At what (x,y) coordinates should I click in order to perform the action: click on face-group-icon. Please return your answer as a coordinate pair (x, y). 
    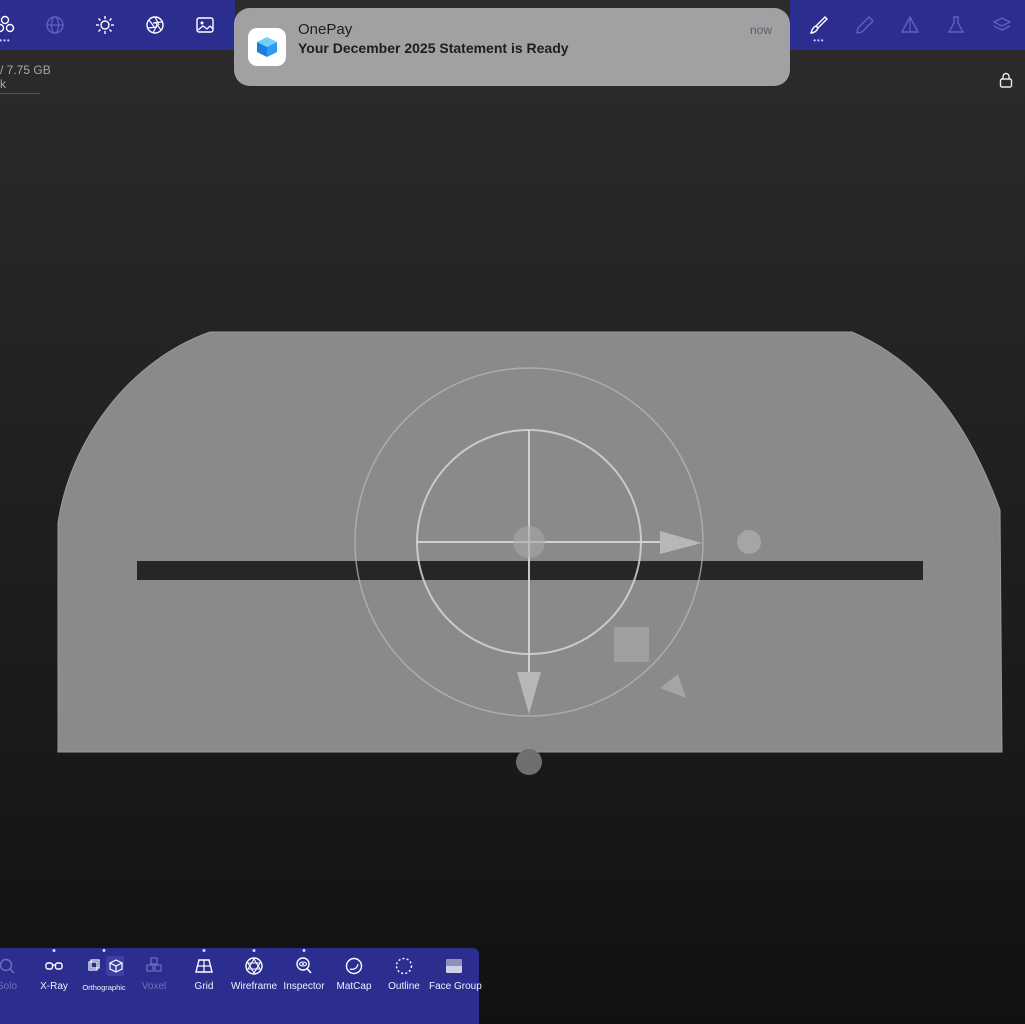
    Looking at the image, I should click on (454, 966).